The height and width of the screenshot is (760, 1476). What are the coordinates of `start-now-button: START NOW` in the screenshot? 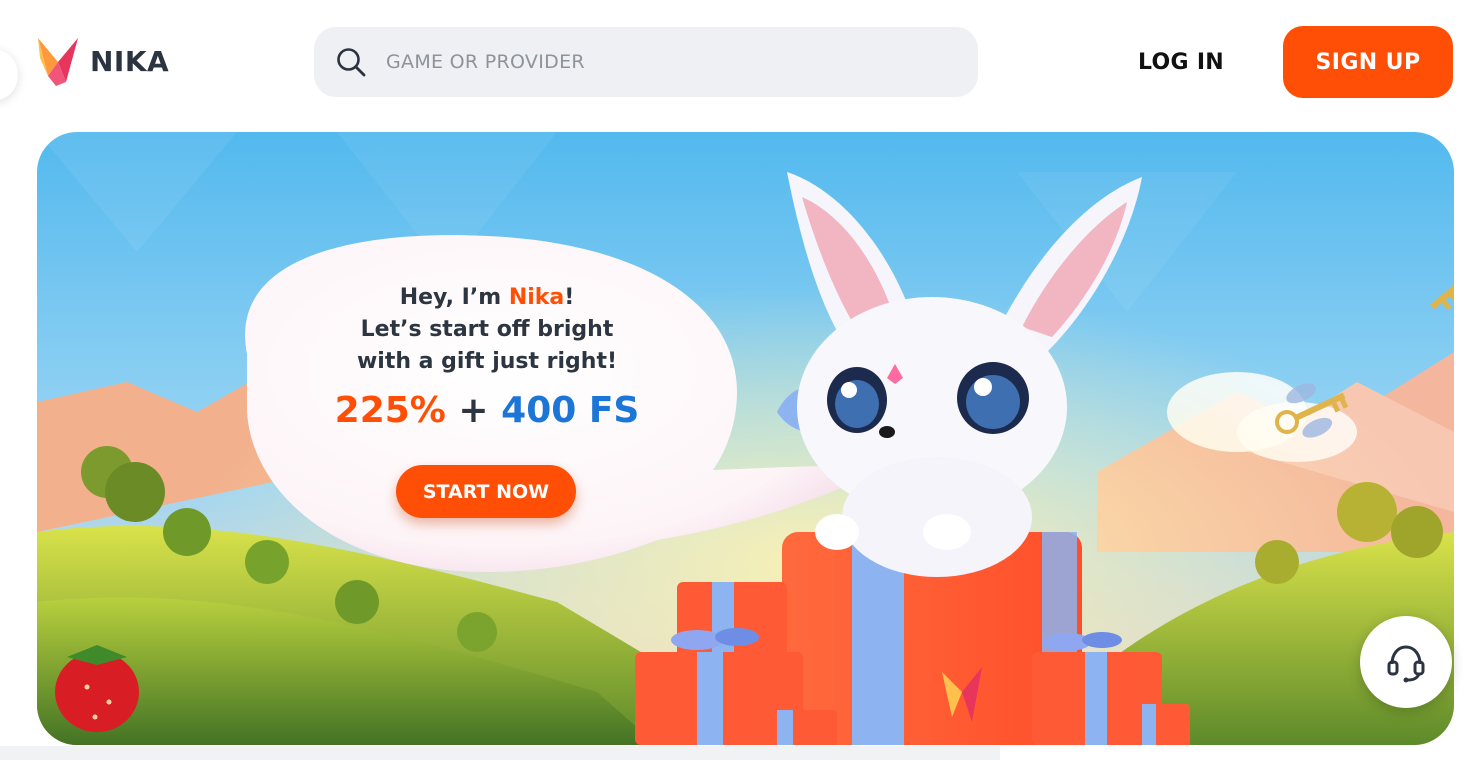 It's located at (486, 491).